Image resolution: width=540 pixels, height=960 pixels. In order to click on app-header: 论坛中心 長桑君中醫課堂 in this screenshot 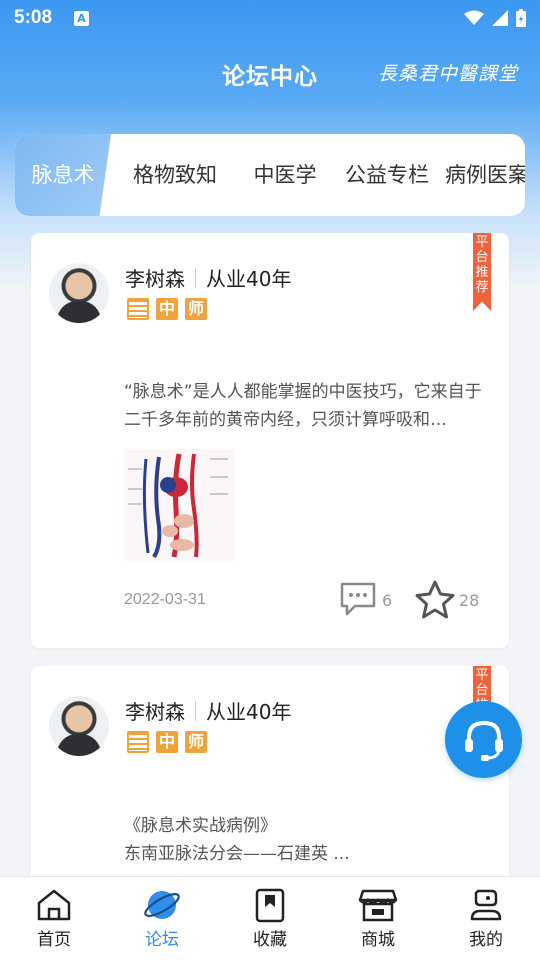, I will do `click(270, 74)`.